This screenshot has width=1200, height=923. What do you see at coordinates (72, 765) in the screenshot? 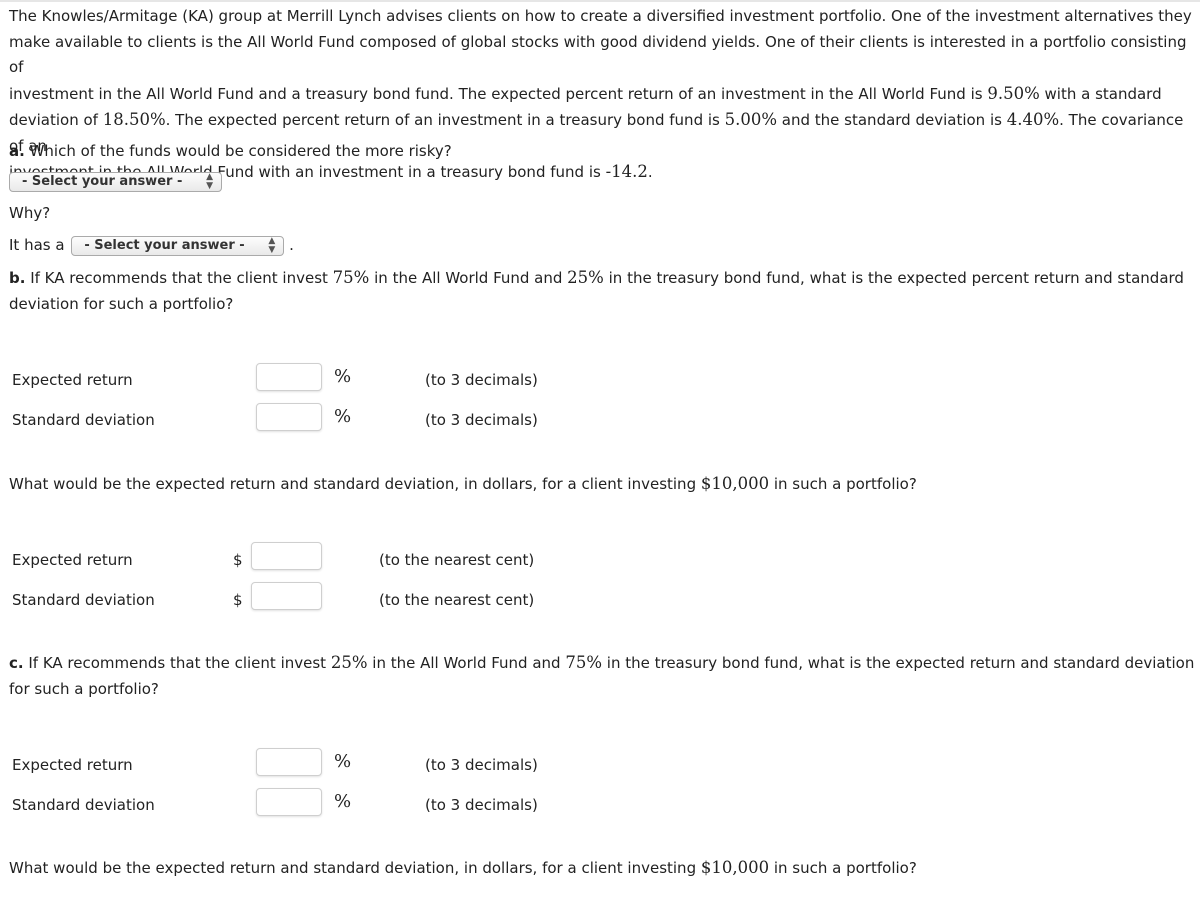
I see `c-expected-return-label: Expected return` at bounding box center [72, 765].